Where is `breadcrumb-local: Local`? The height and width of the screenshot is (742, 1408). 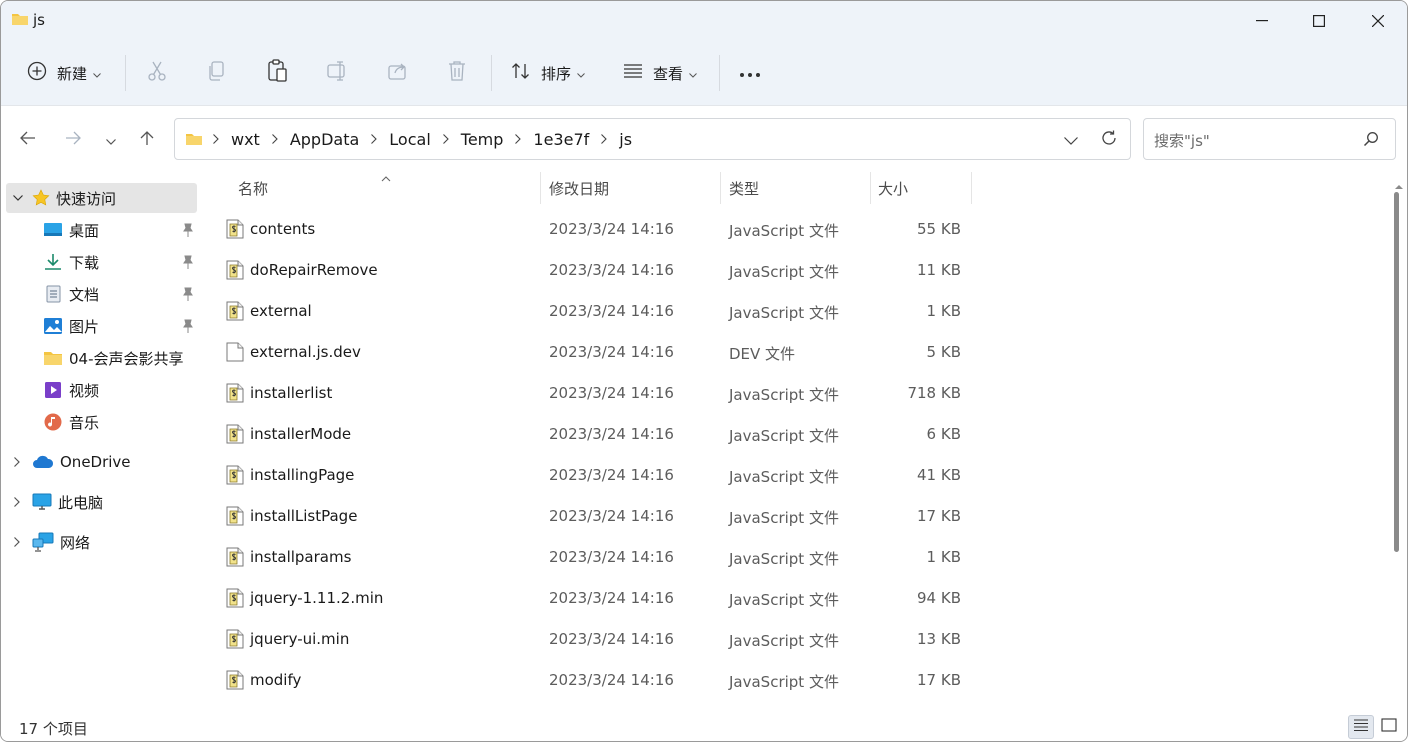
breadcrumb-local: Local is located at coordinates (409, 139).